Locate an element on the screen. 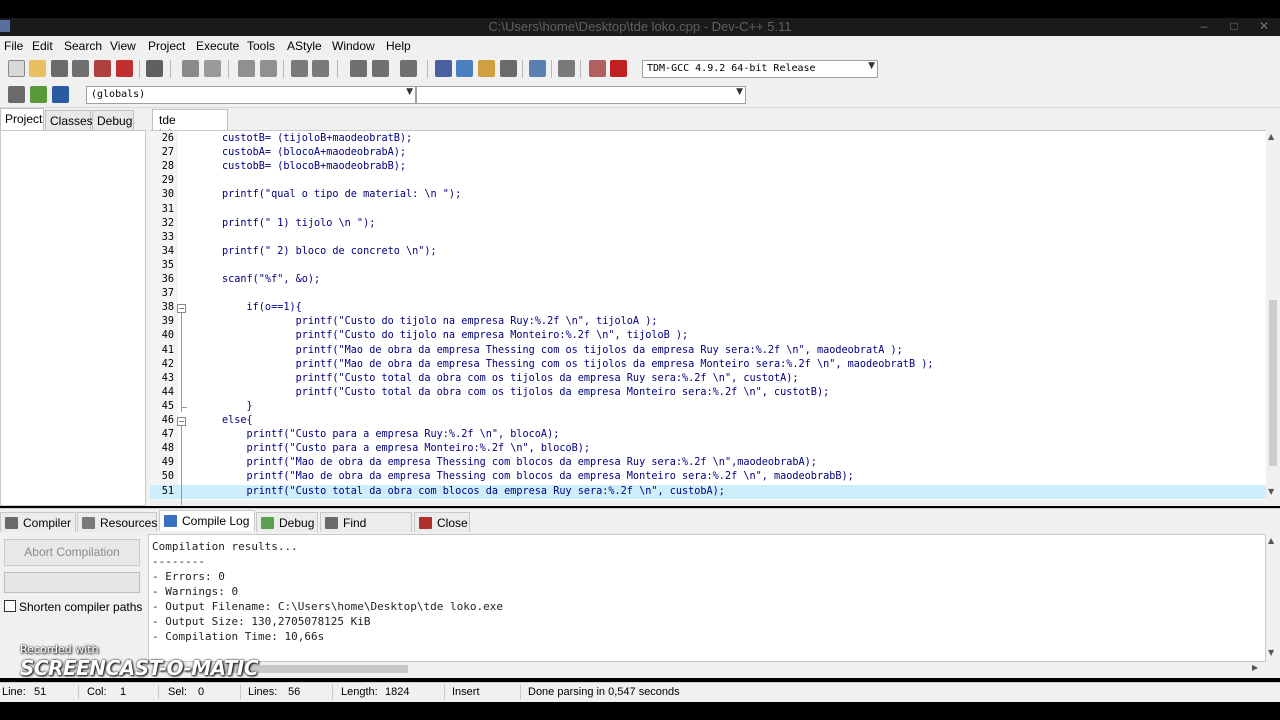  status-lines-value: 56 is located at coordinates (294, 692).